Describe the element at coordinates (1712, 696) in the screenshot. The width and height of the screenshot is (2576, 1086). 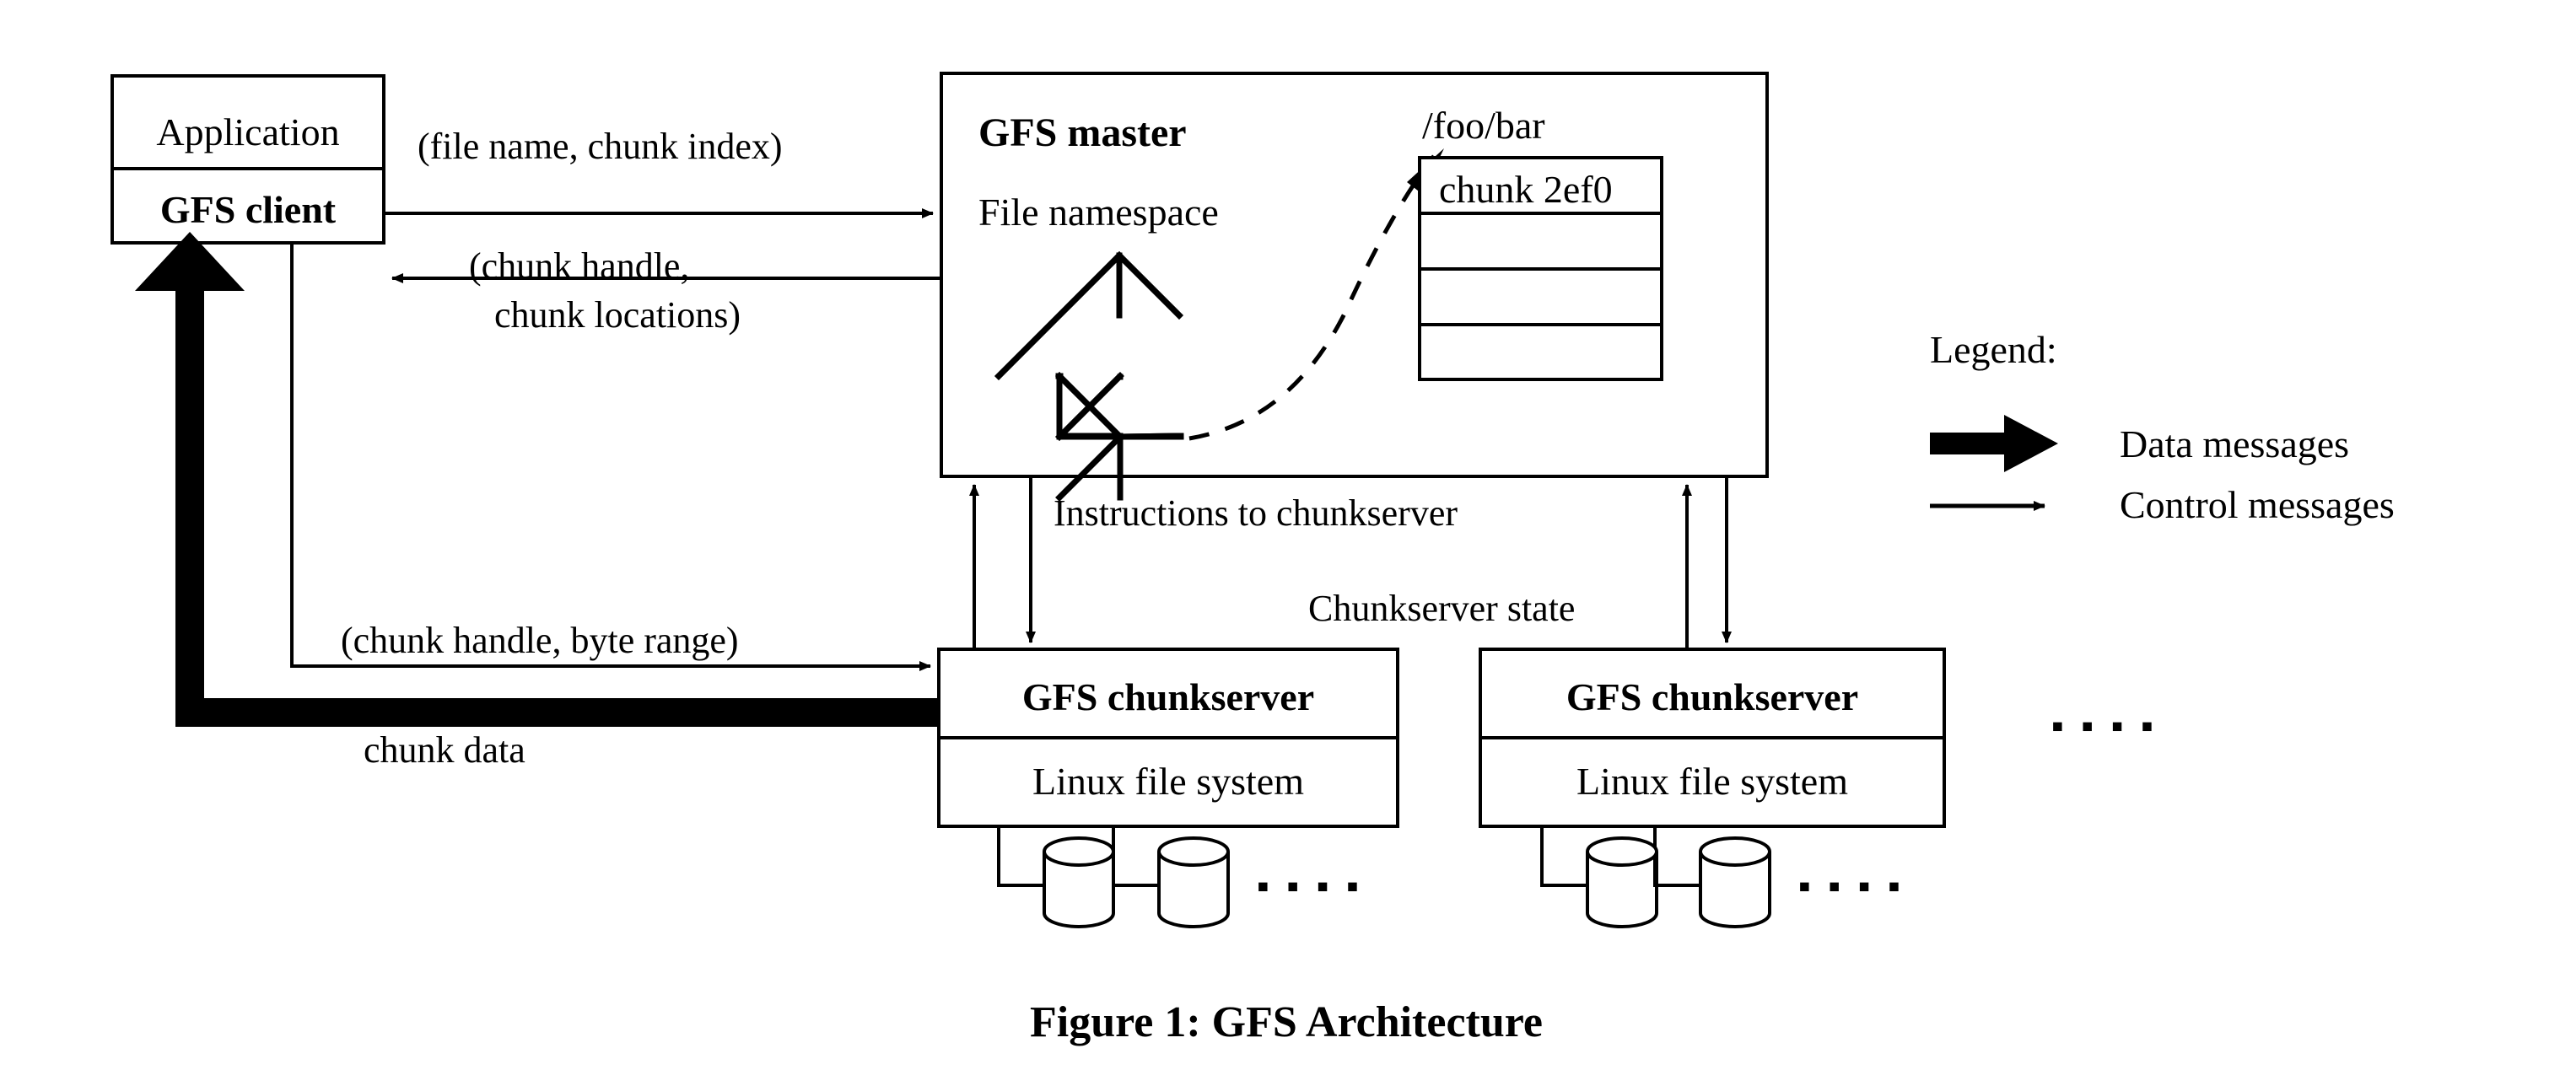
I see `chunkserver-2-title: GFS chunkserver` at that location.